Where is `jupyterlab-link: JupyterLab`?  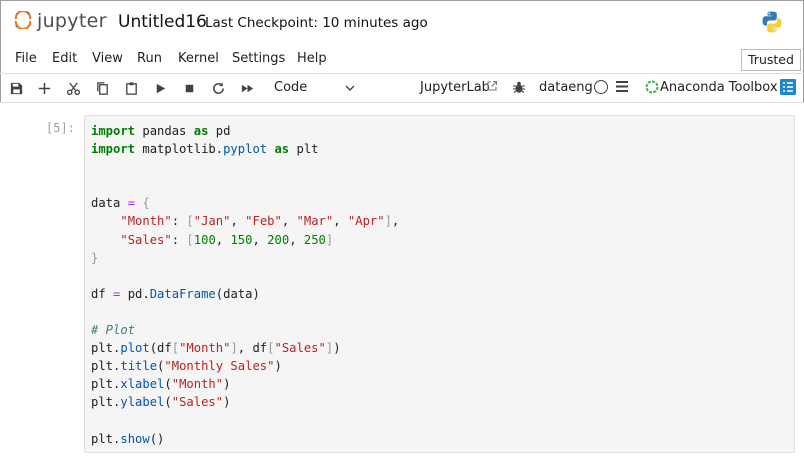
jupyterlab-link: JupyterLab is located at coordinates (455, 87).